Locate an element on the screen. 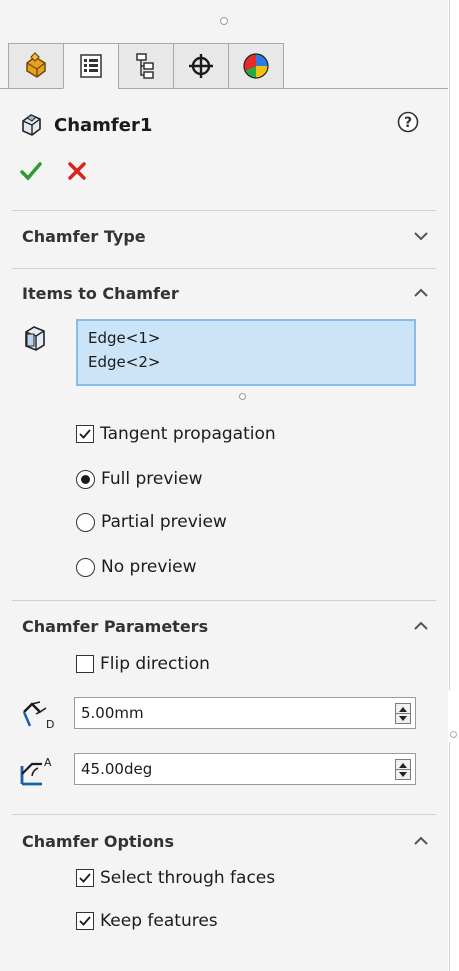  chevron-down-icon is located at coordinates (421, 236).